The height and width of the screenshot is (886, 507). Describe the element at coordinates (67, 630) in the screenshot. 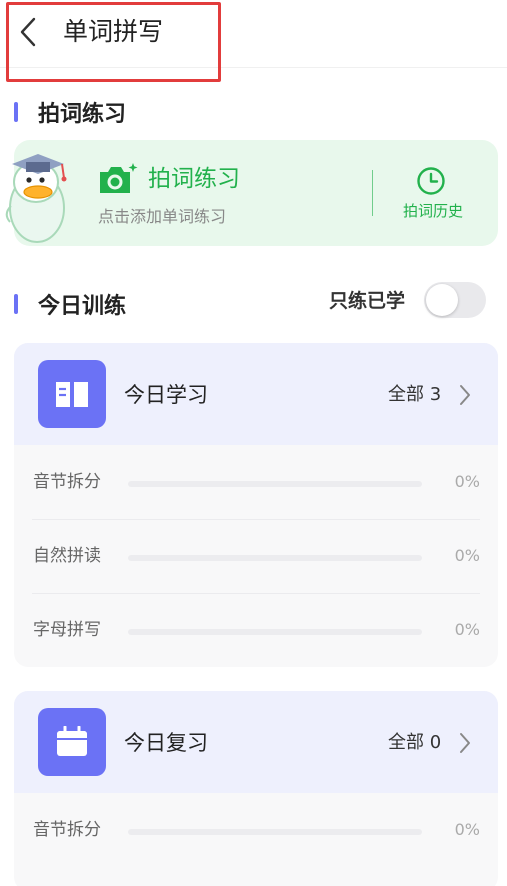

I see `row-label: 字母拼写` at that location.